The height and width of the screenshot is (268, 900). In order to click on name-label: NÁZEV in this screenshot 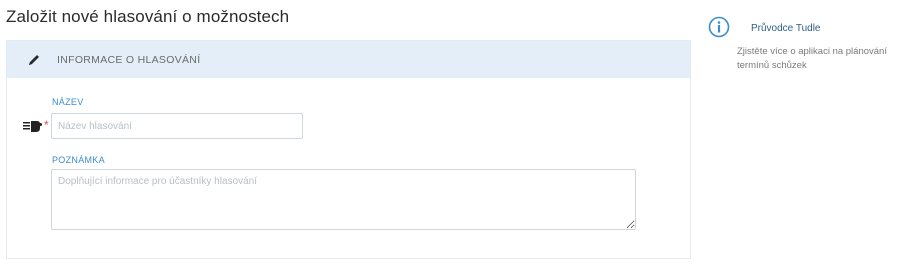, I will do `click(68, 102)`.